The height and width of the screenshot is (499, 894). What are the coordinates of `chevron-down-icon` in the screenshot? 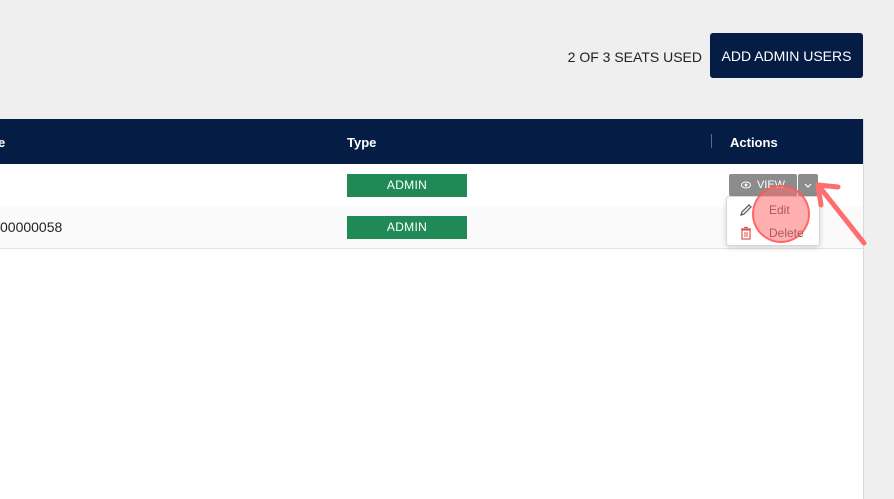 It's located at (808, 185).